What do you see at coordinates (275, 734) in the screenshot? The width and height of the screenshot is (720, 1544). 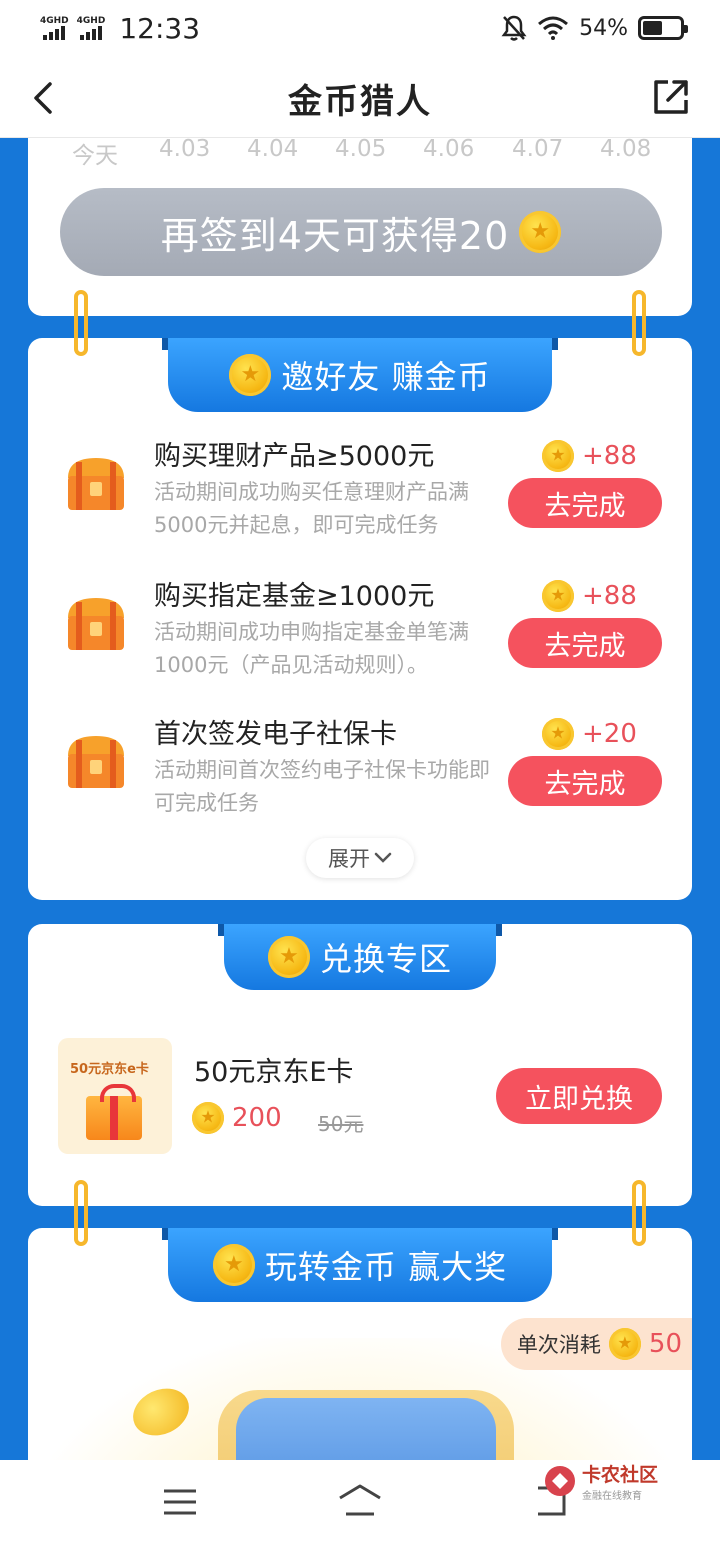 I see `task-title: 首次签发电子社保卡` at bounding box center [275, 734].